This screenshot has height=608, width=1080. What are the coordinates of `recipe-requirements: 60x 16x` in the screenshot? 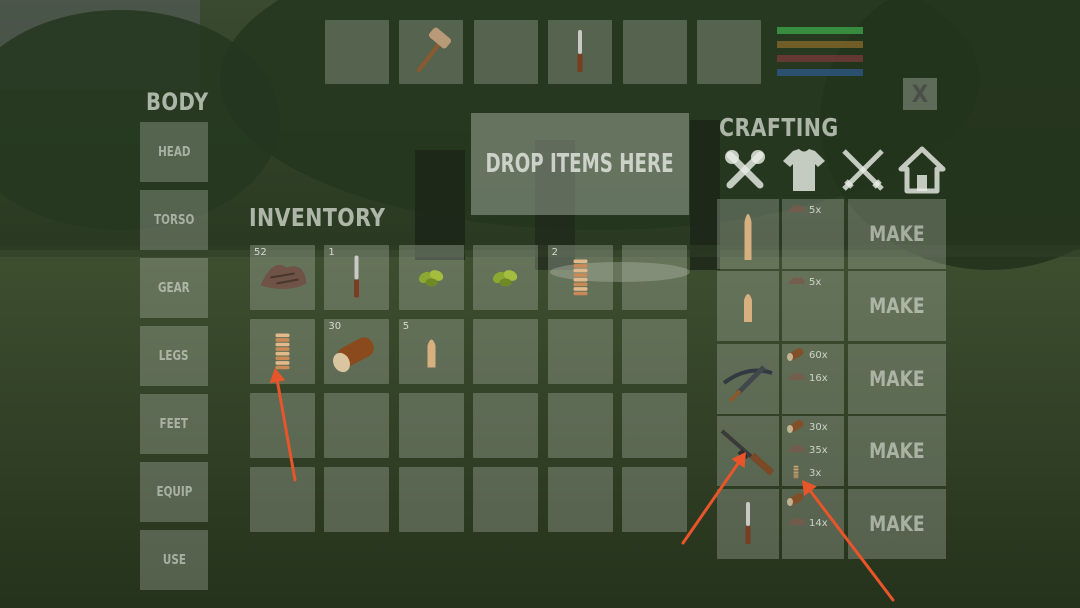 It's located at (813, 378).